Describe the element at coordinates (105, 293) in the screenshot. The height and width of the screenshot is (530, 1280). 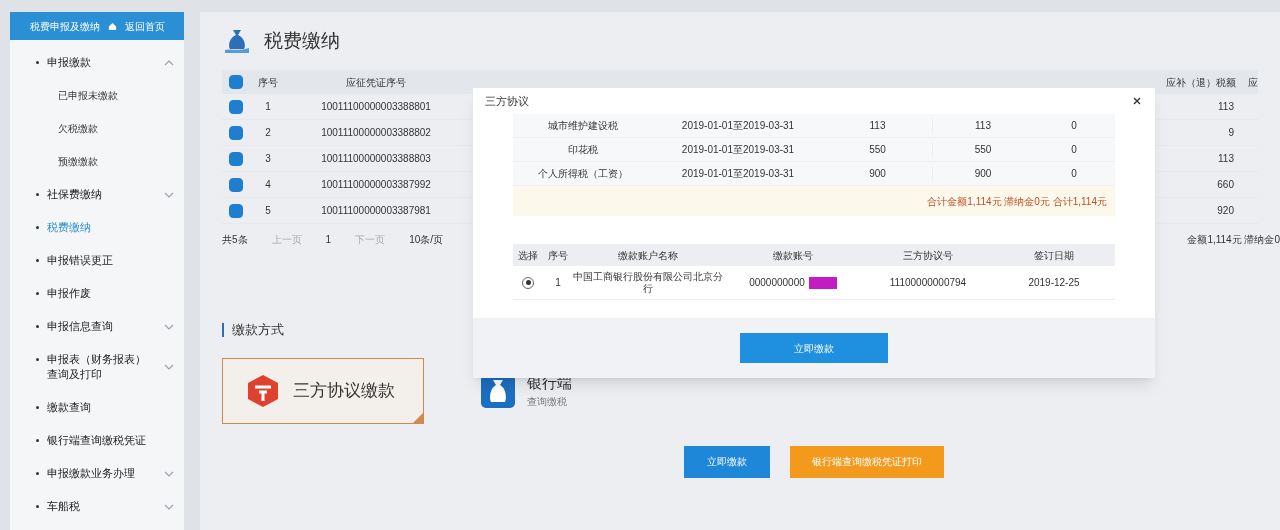
I see `sidebar-item: 申报作废` at that location.